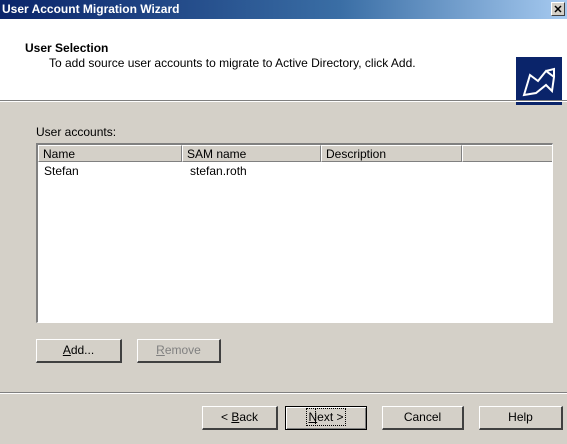  I want to click on remove-button: Remove, so click(179, 351).